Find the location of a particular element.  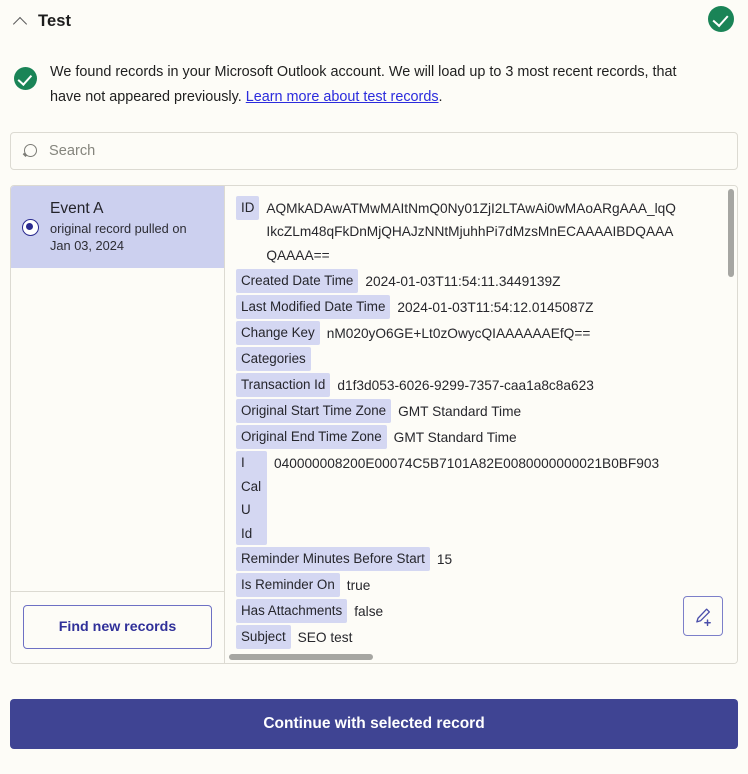

record-subtitle-line2: Jan 03, 2024 is located at coordinates (87, 246).